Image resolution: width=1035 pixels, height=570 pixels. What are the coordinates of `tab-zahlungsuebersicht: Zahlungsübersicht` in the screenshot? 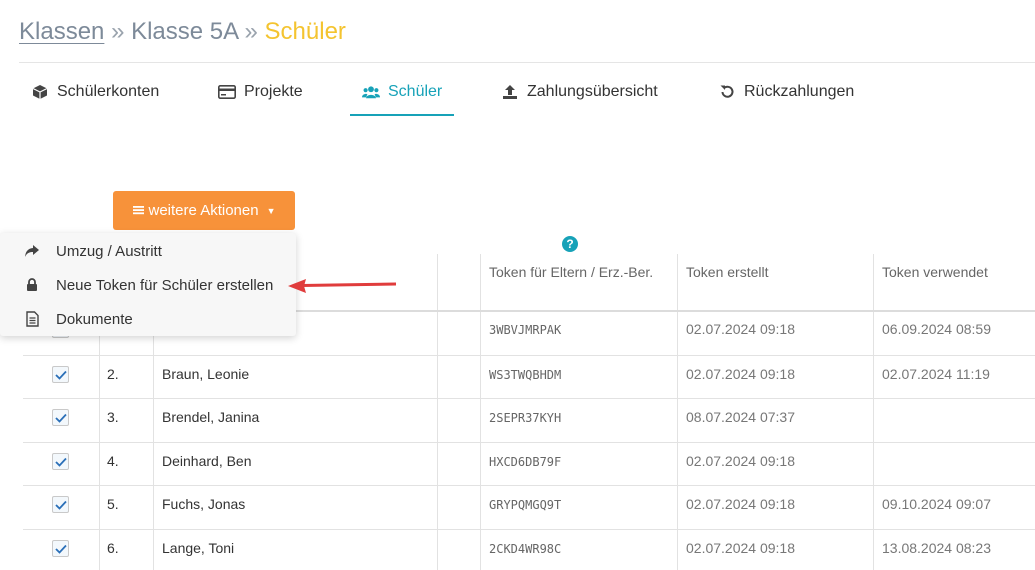 It's located at (579, 92).